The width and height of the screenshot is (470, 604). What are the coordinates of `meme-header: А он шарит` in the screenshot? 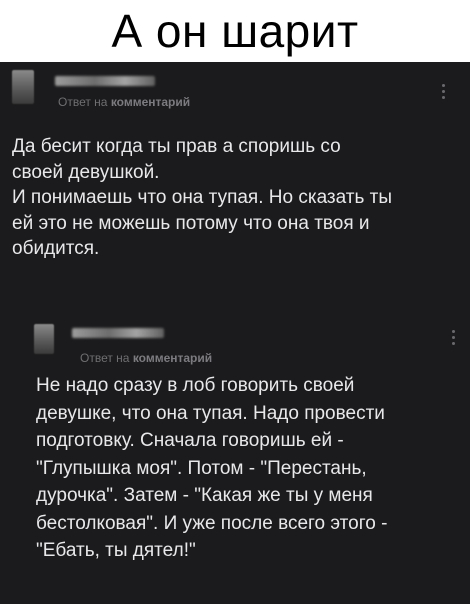 It's located at (235, 31).